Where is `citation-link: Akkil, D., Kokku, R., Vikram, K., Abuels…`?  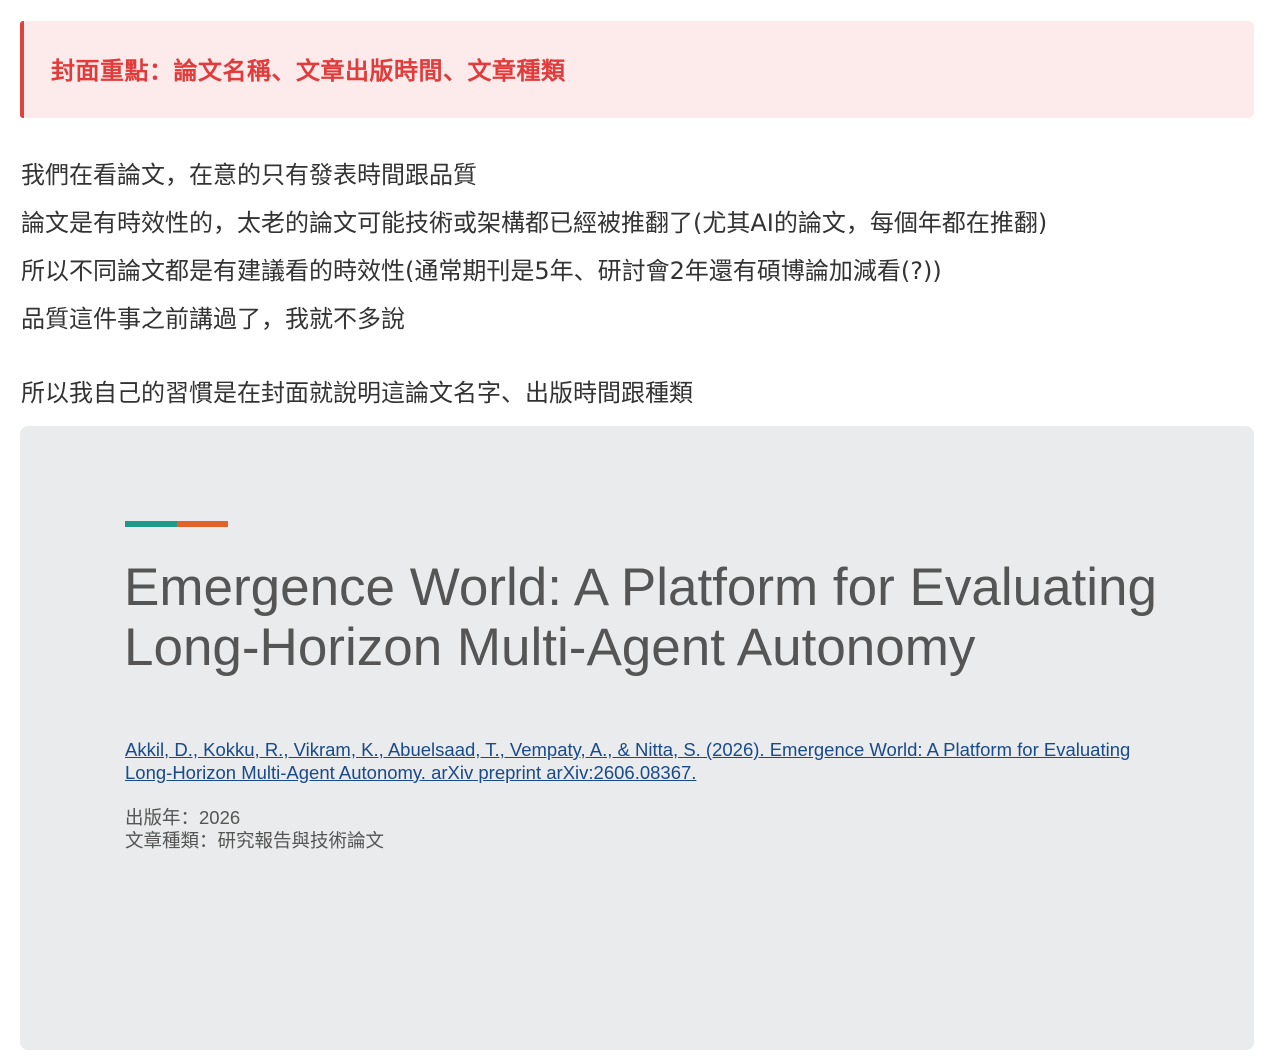
citation-link: Akkil, D., Kokku, R., Vikram, K., Abuels… is located at coordinates (645, 761).